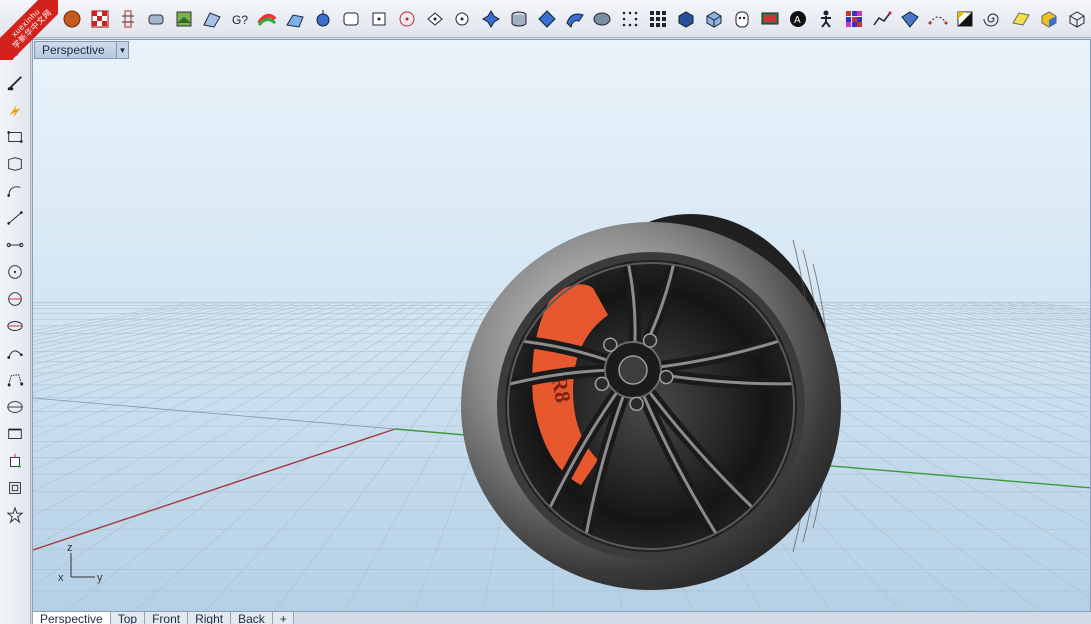 Image resolution: width=1091 pixels, height=624 pixels. I want to click on tab-right: Right, so click(209, 618).